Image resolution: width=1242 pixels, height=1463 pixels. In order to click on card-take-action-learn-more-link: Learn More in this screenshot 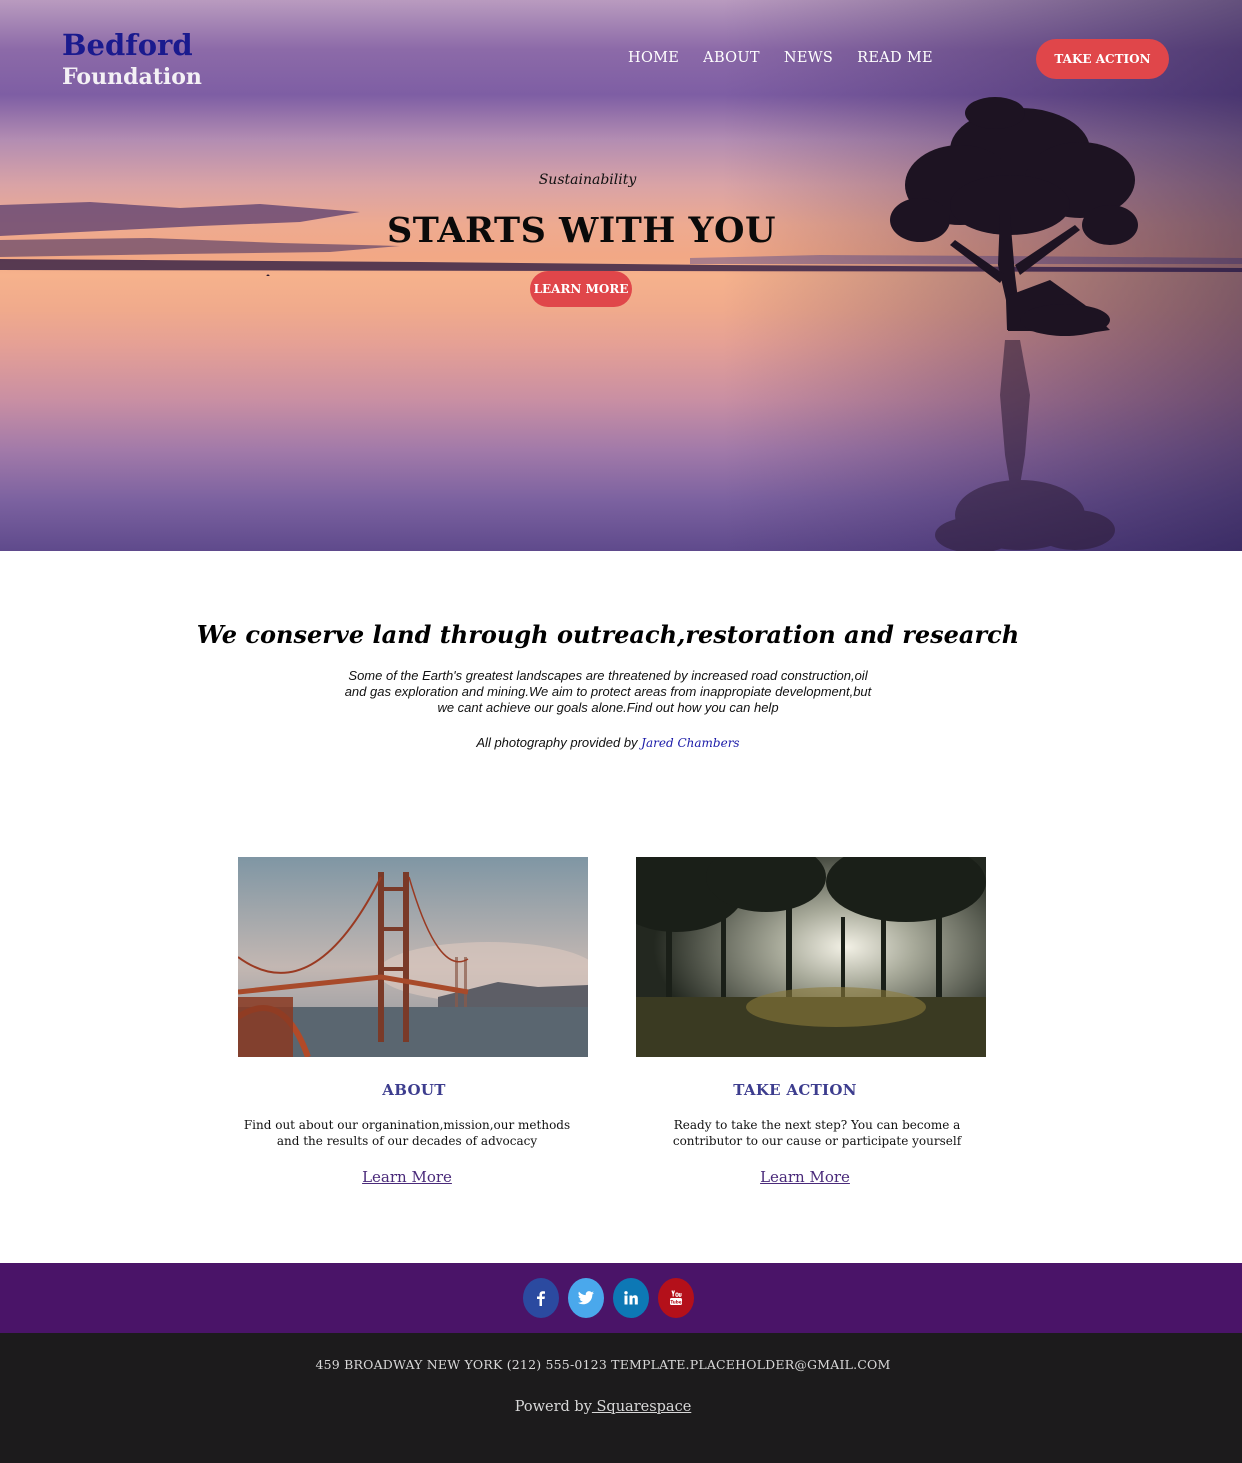, I will do `click(805, 1177)`.